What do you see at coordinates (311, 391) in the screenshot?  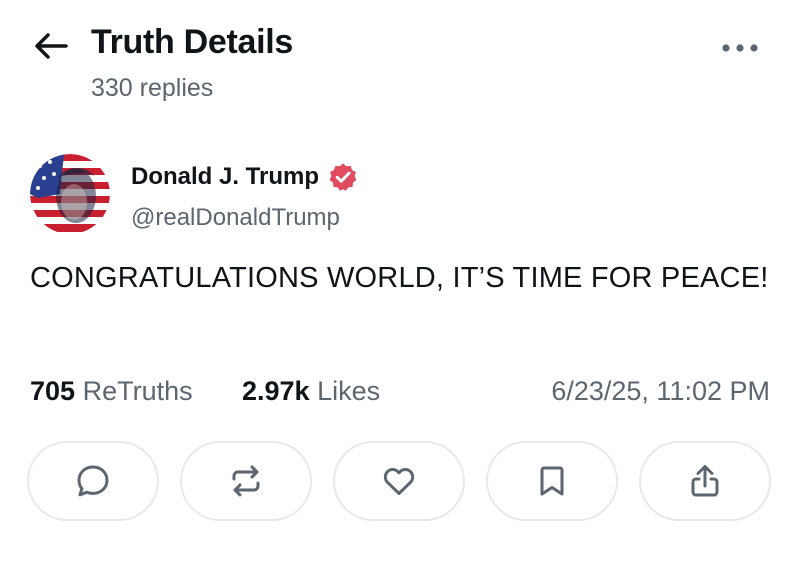 I see `likes-stat: 2.97k Likes` at bounding box center [311, 391].